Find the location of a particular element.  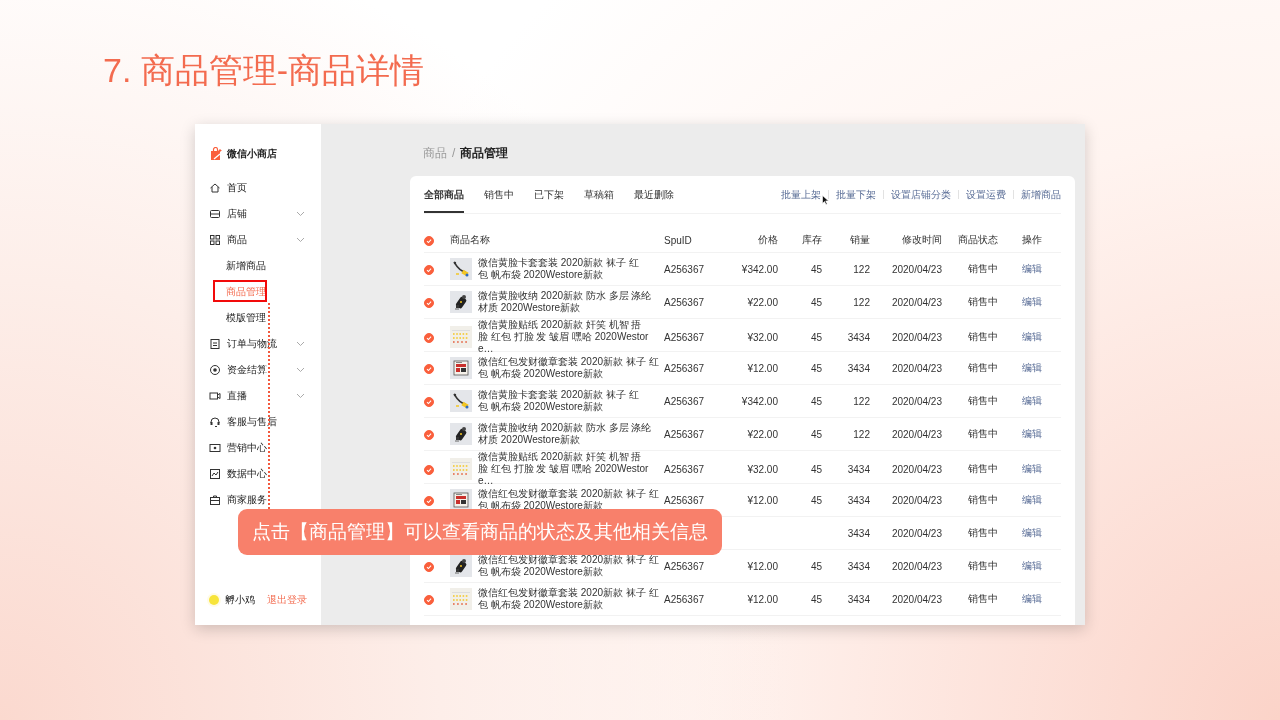

sidebar-subitem: 商品管理 is located at coordinates (237, 292).